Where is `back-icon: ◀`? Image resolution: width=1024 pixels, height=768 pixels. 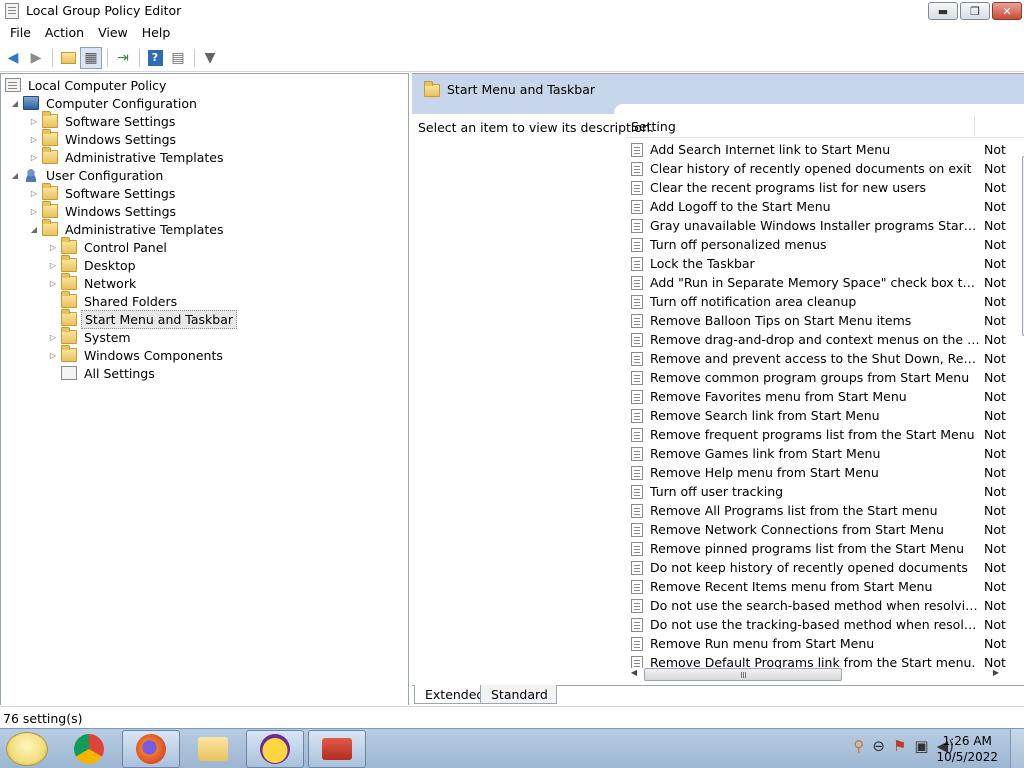
back-icon: ◀ is located at coordinates (13, 58).